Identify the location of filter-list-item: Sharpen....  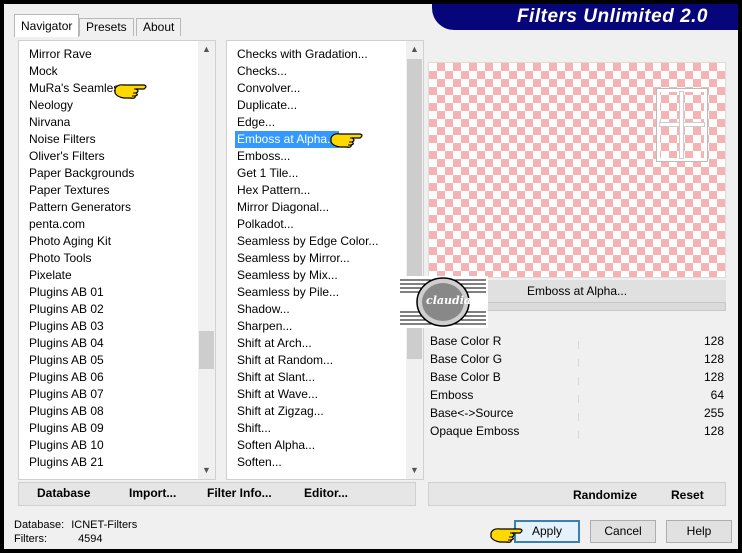
(264, 326).